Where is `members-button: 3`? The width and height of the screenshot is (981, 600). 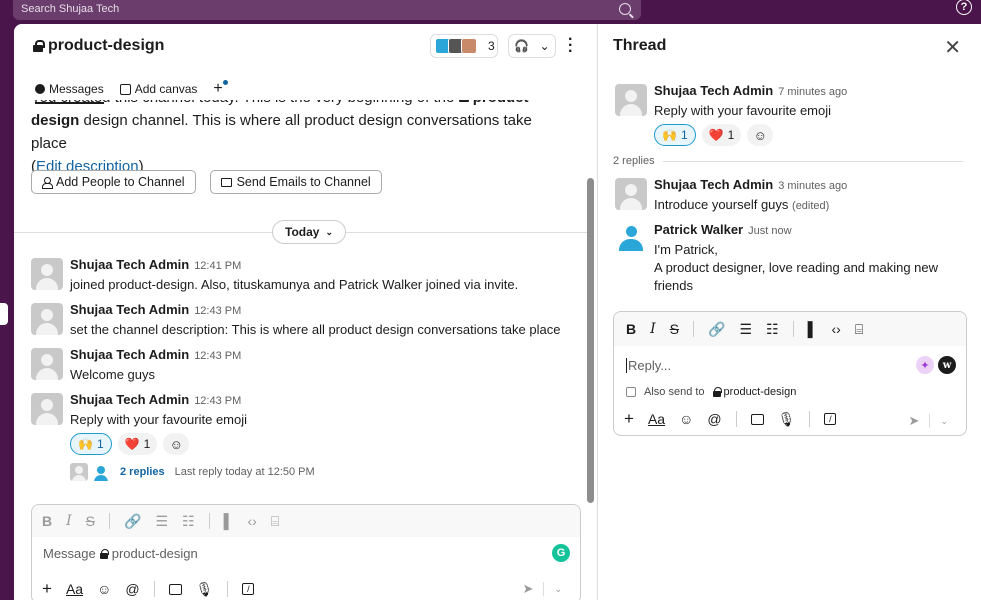
members-button: 3 is located at coordinates (464, 46).